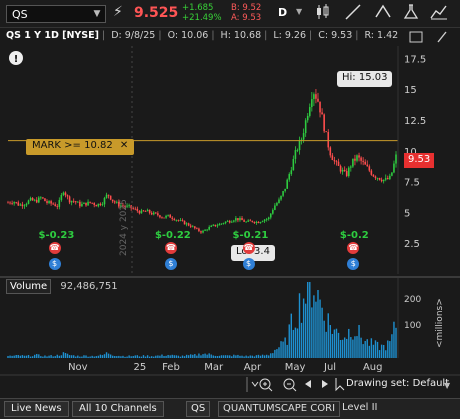 The image size is (460, 419). I want to click on time-tick: Aug, so click(373, 367).